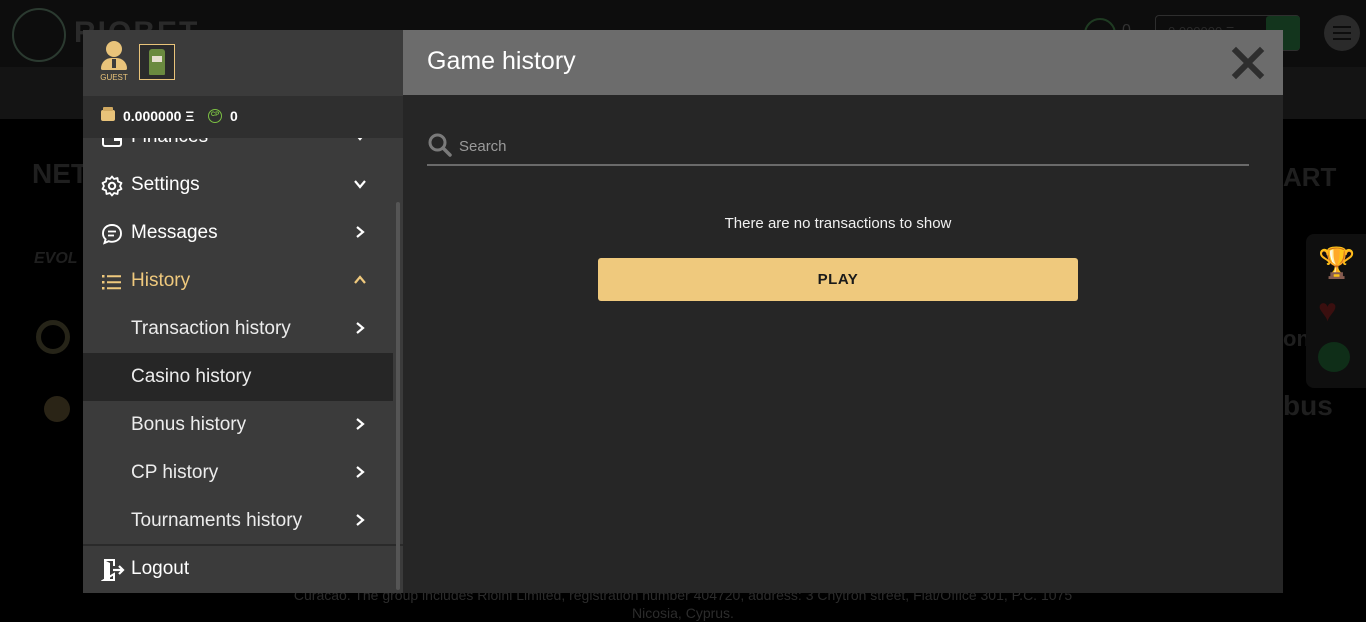  I want to click on search-icon, so click(440, 145).